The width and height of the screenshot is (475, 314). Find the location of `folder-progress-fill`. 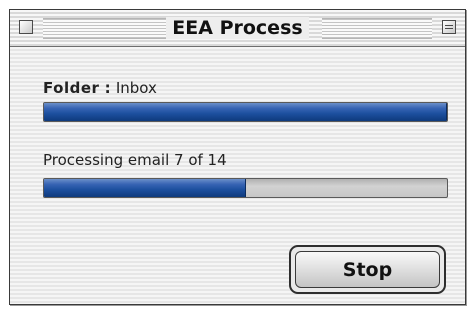

folder-progress-fill is located at coordinates (245, 112).